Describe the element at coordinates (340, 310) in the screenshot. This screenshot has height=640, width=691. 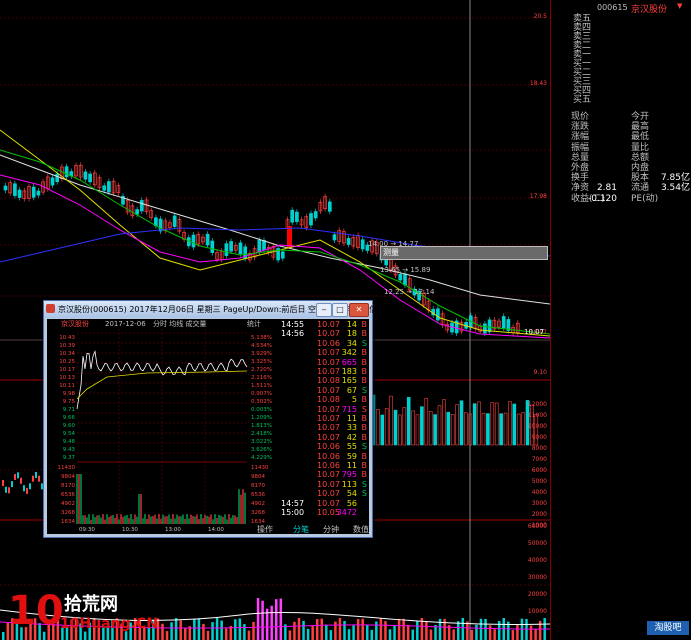
I see `maximize-icon: □` at that location.